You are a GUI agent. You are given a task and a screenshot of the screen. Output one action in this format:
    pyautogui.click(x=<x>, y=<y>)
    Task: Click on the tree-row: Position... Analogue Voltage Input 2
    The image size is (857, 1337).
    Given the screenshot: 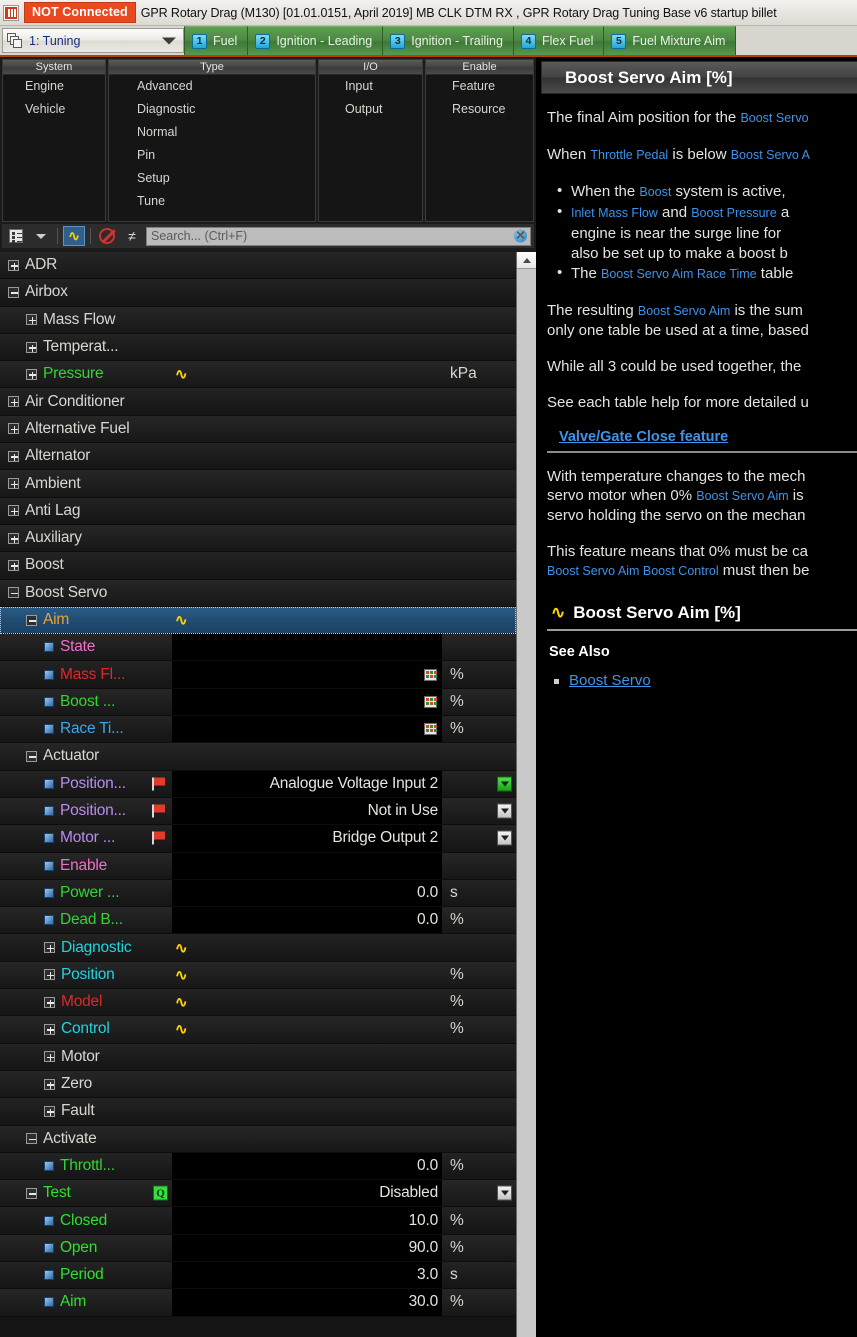 What is the action you would take?
    pyautogui.click(x=258, y=784)
    